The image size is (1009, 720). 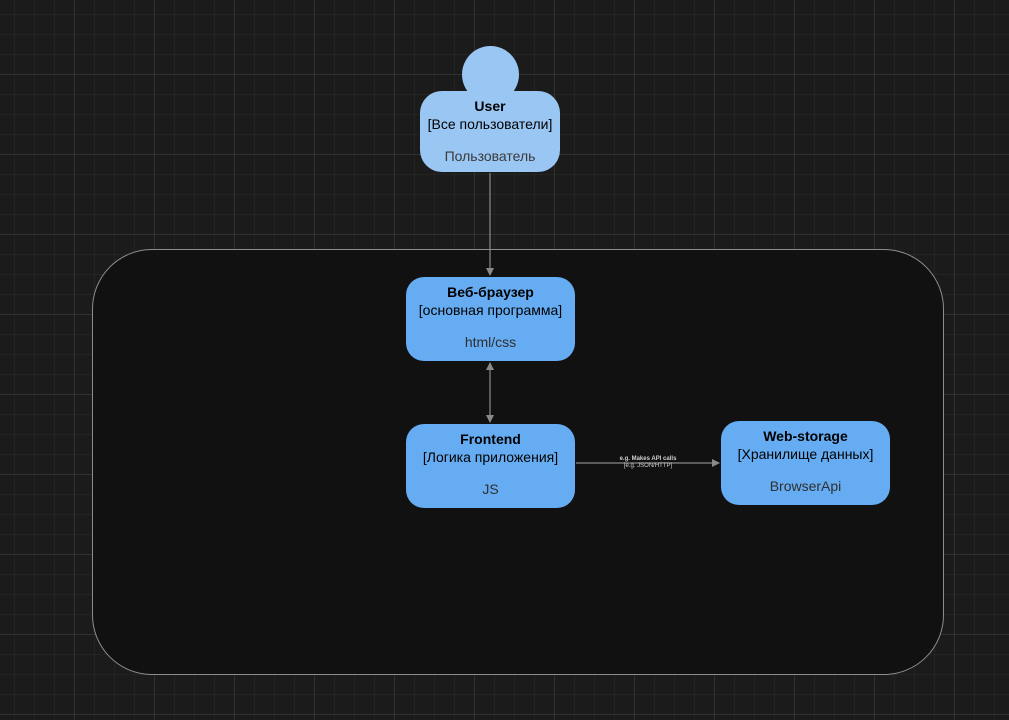 I want to click on edge-label-tech: [e.g. JSON/HTTP], so click(x=648, y=466).